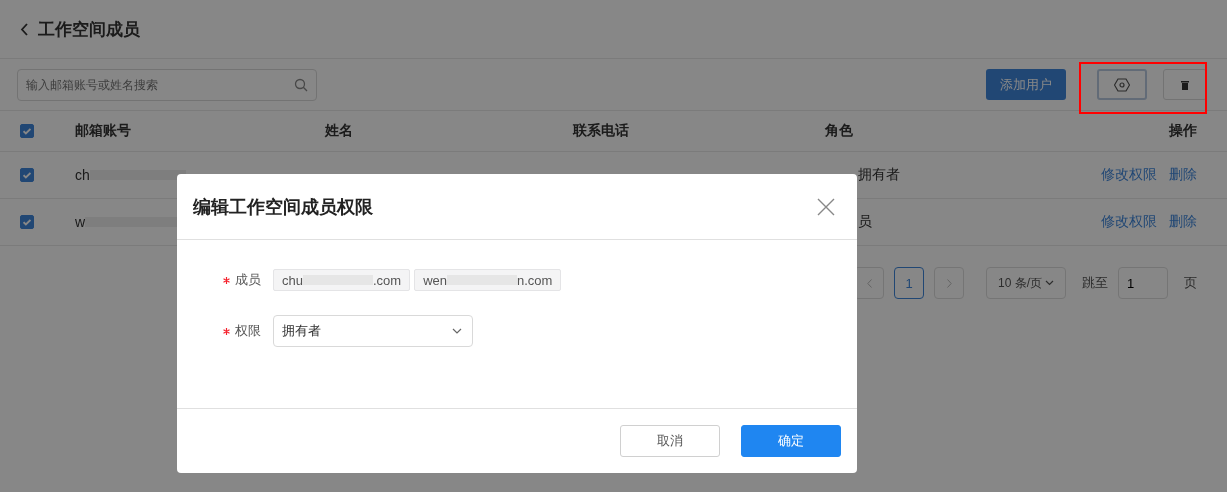 This screenshot has height=492, width=1227. I want to click on hexagon-icon, so click(1122, 84).